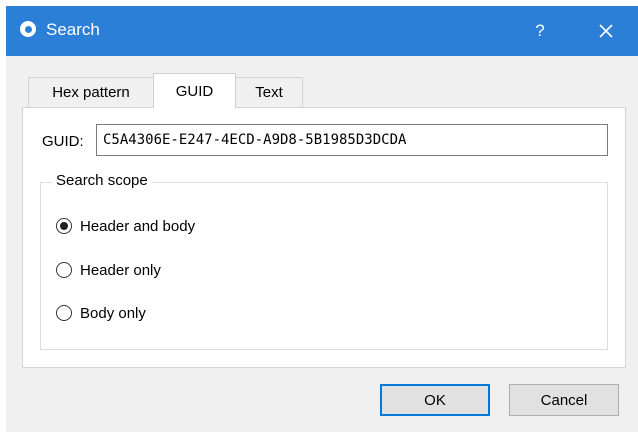 The width and height of the screenshot is (638, 432). I want to click on close-button, so click(606, 31).